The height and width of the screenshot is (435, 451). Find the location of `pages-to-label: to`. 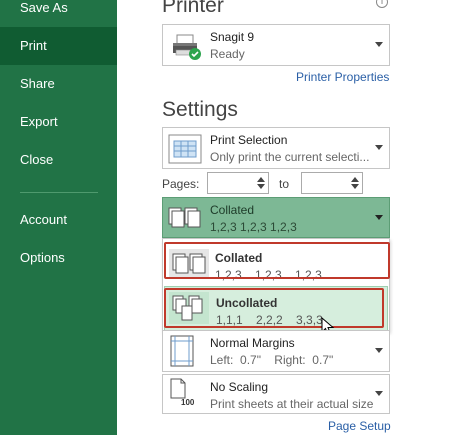

pages-to-label: to is located at coordinates (284, 184).